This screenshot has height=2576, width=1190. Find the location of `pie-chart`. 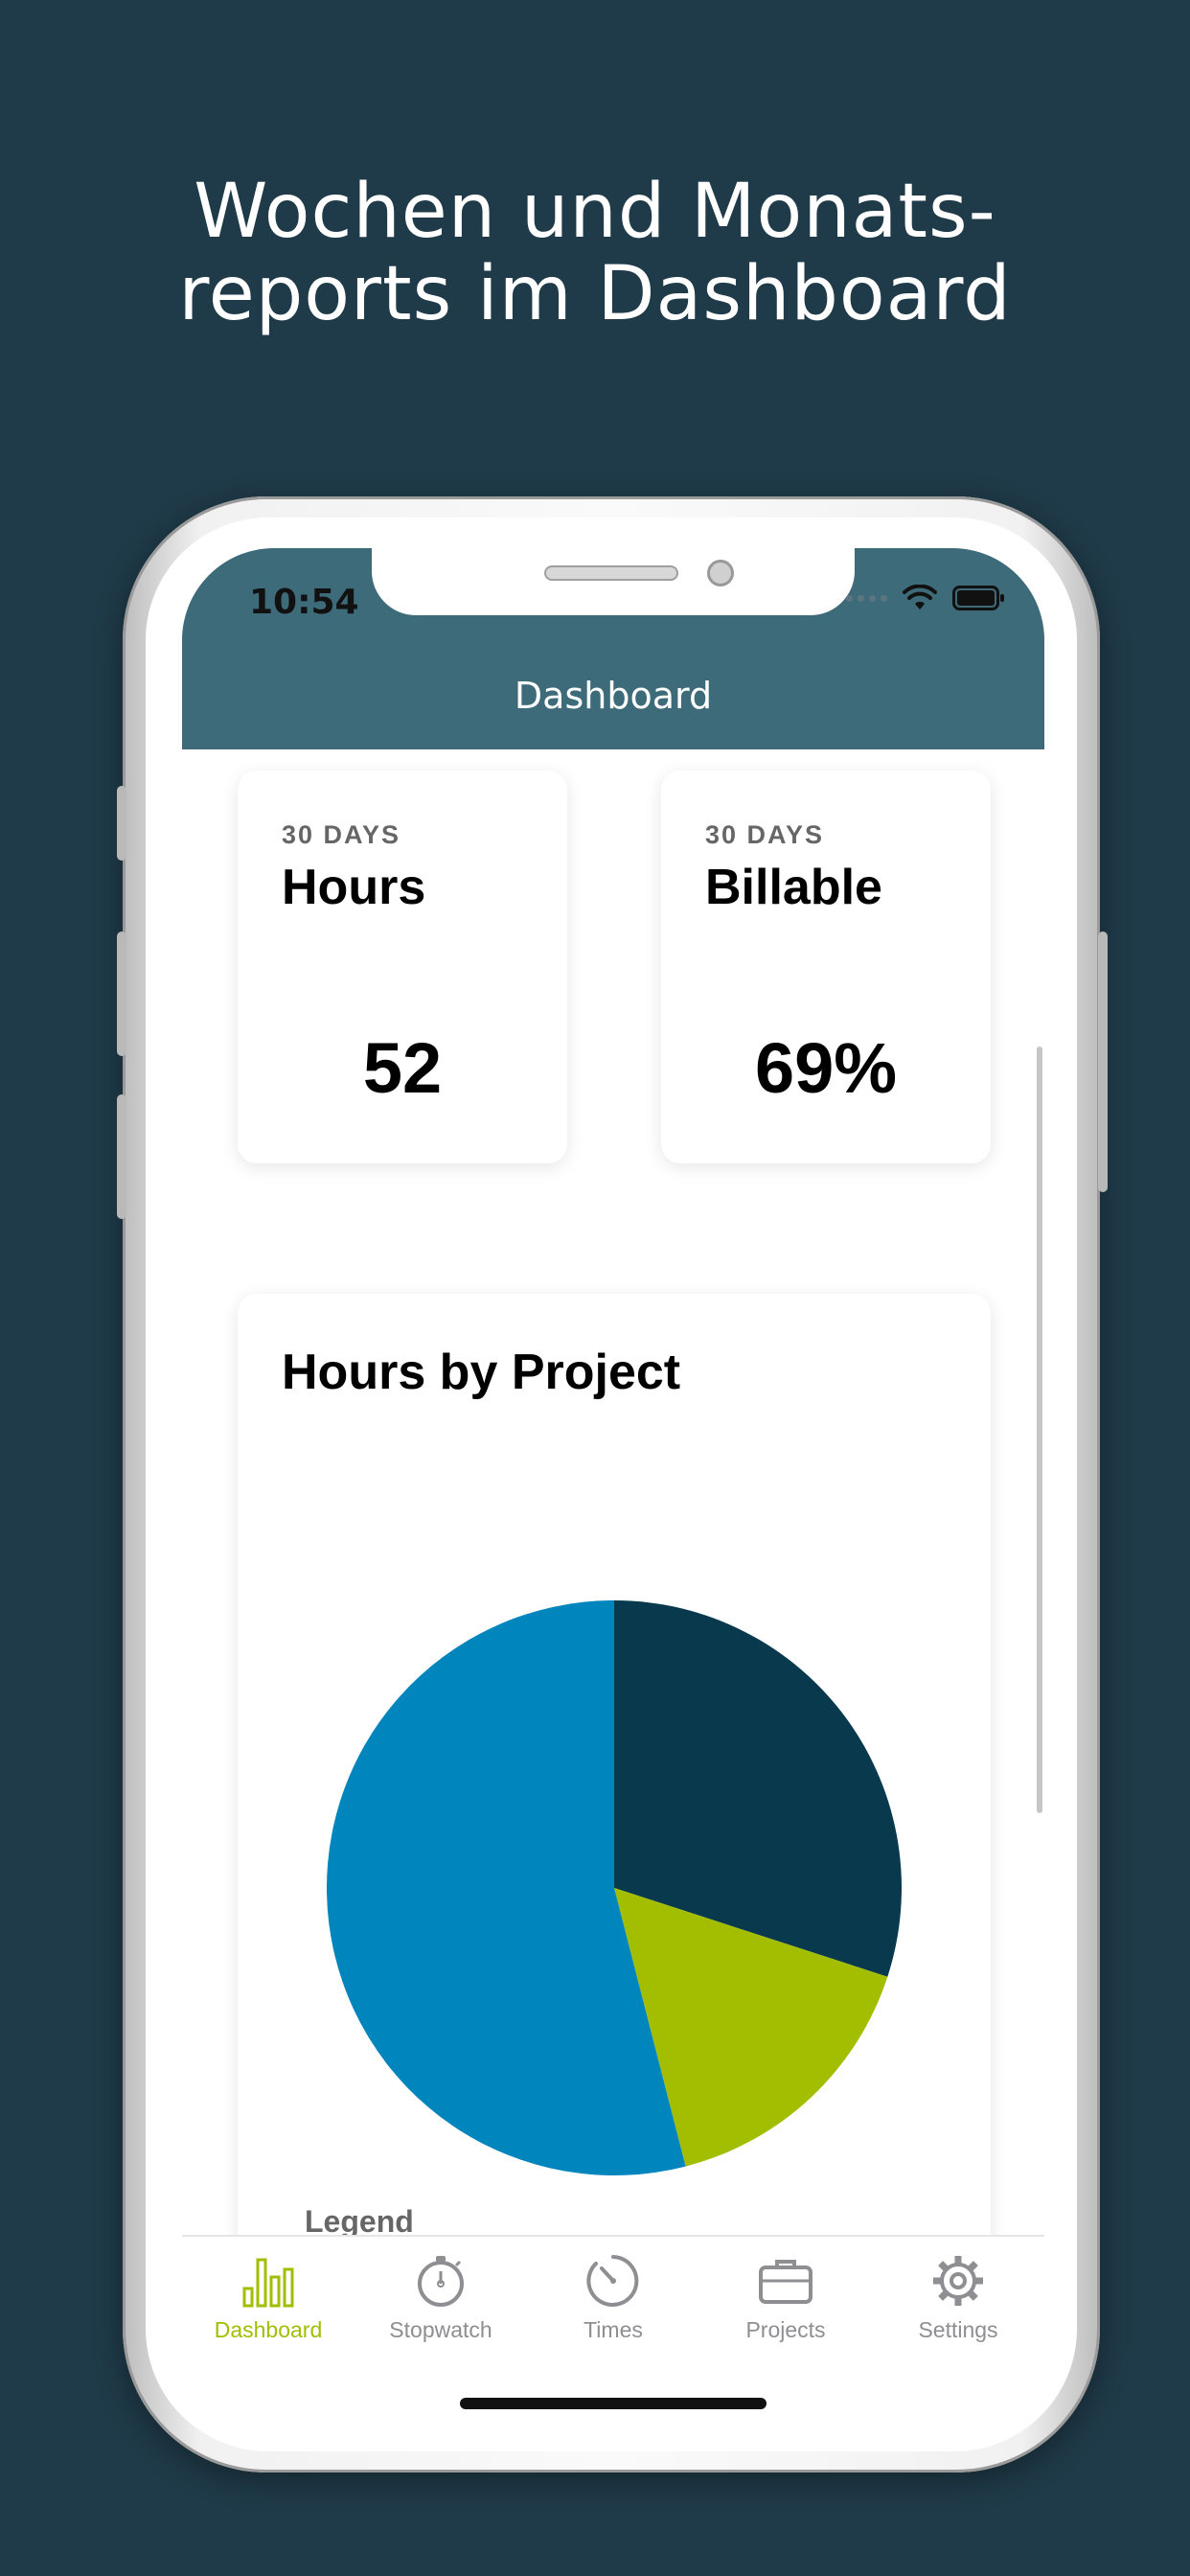

pie-chart is located at coordinates (615, 1887).